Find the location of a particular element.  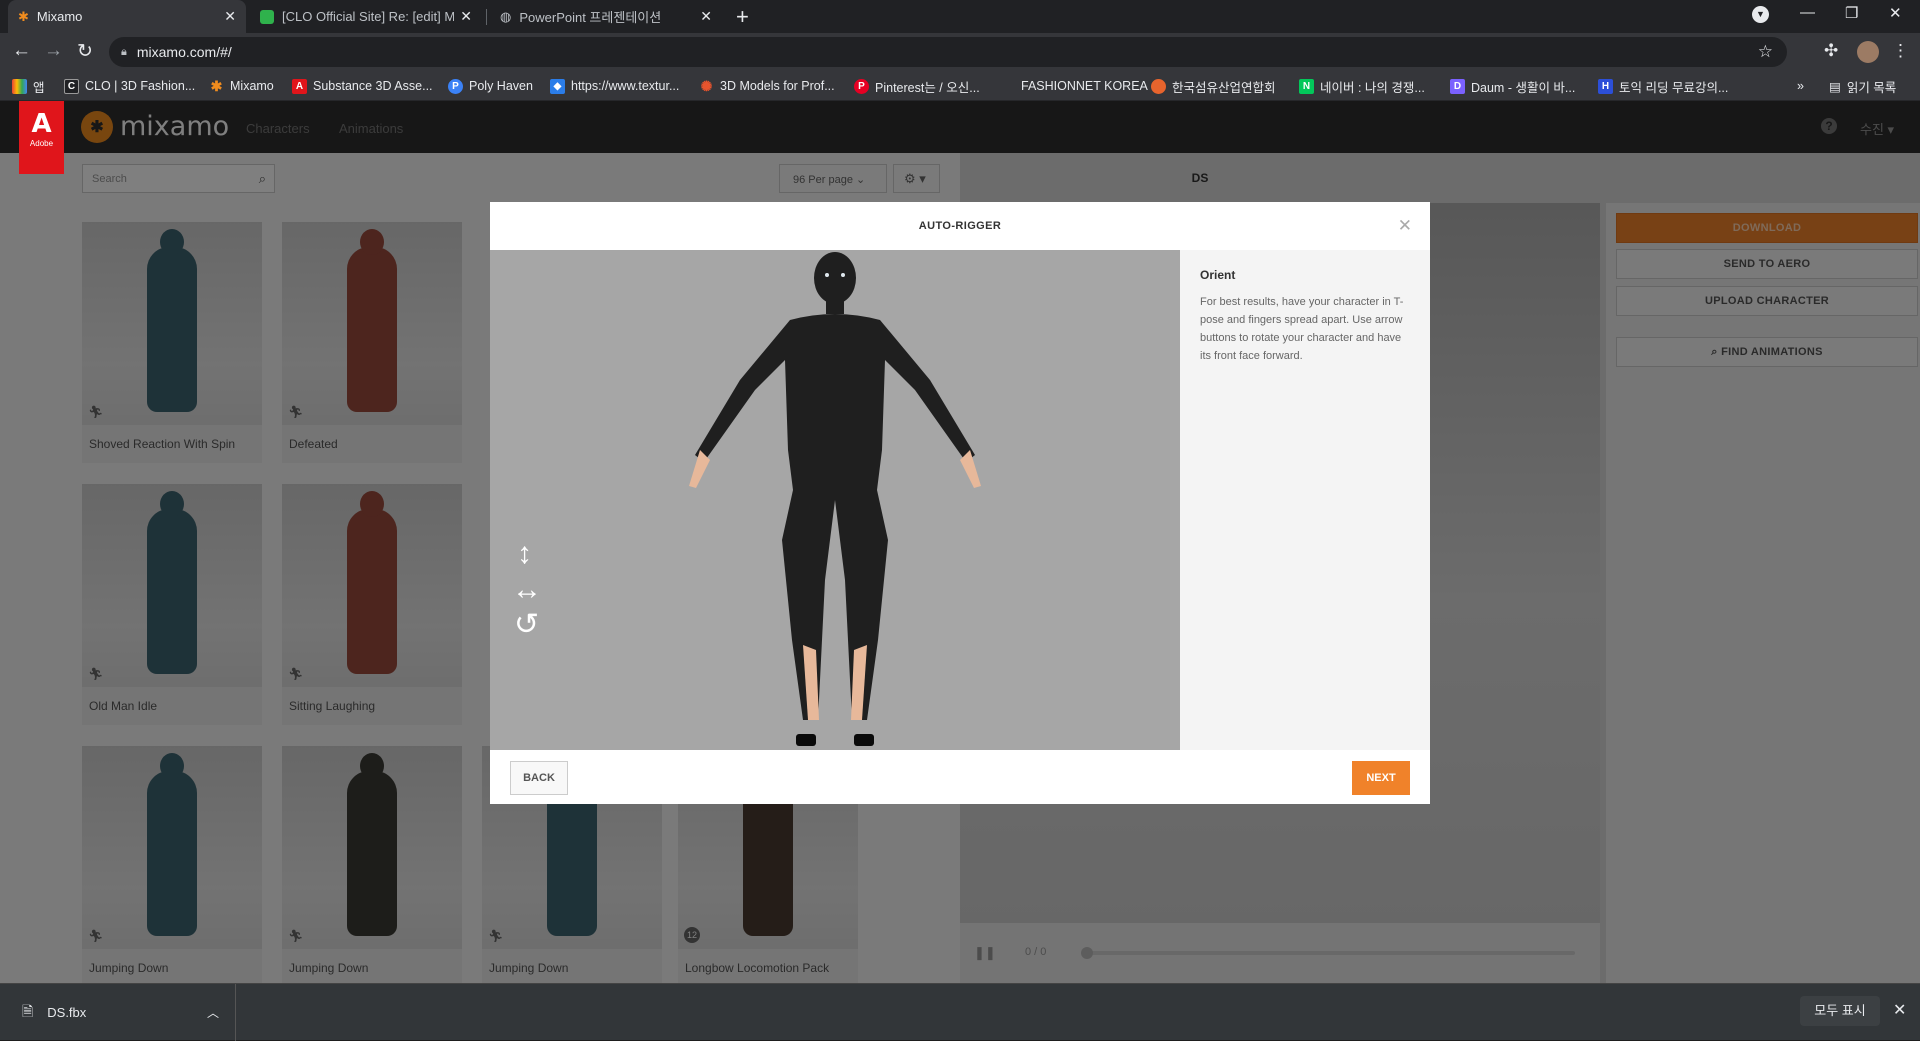

back-button: BACK is located at coordinates (539, 778).